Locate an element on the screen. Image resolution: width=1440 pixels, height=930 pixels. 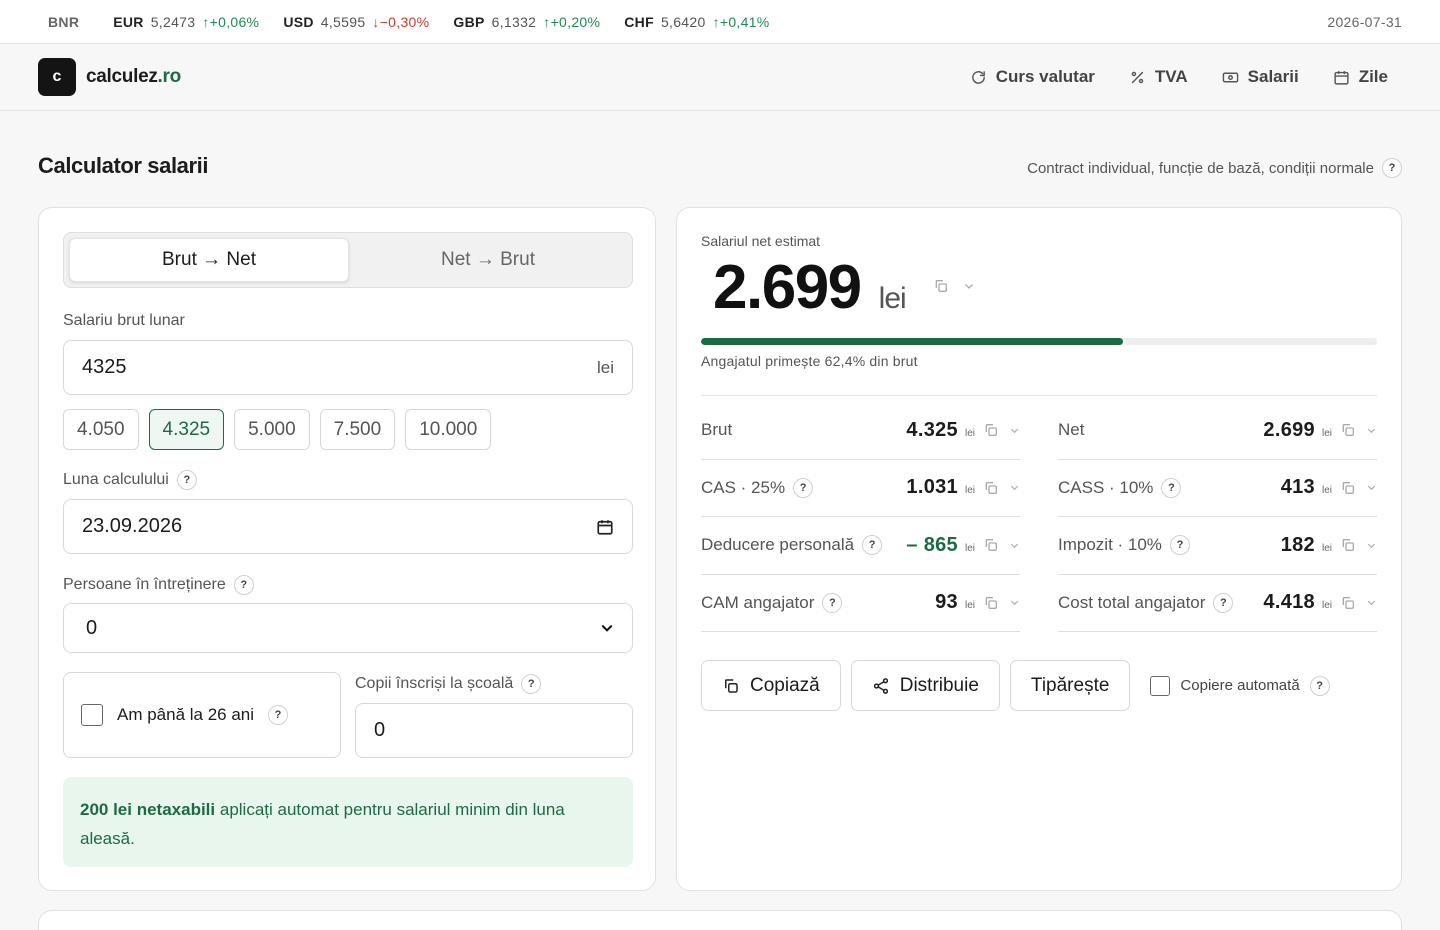
ticker-item-gbp: GBP 6,1332 ↑+0,20% is located at coordinates (526, 22).